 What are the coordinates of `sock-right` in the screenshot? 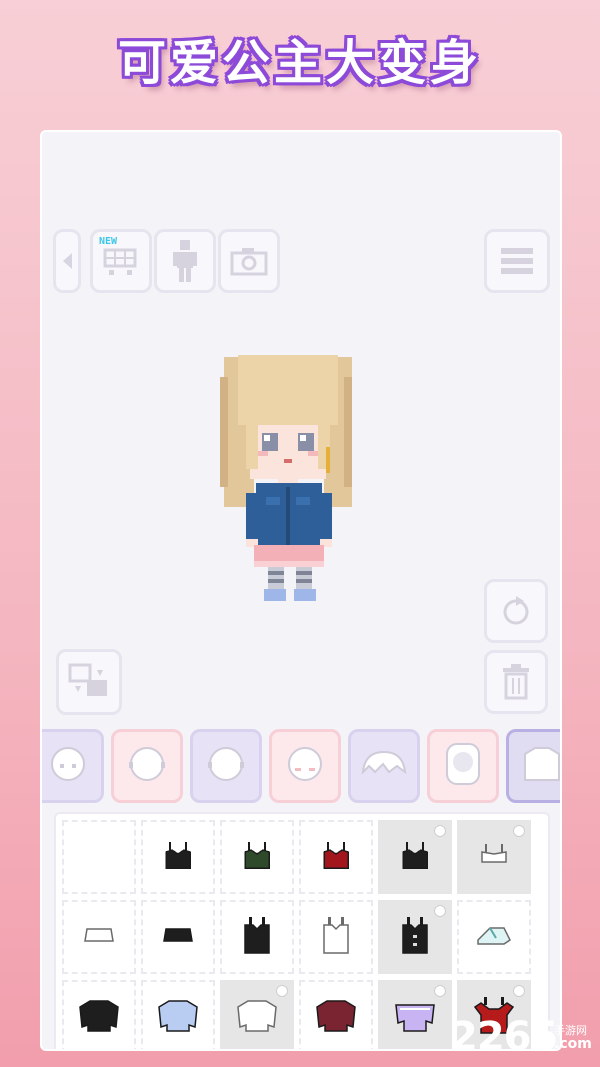 It's located at (304, 578).